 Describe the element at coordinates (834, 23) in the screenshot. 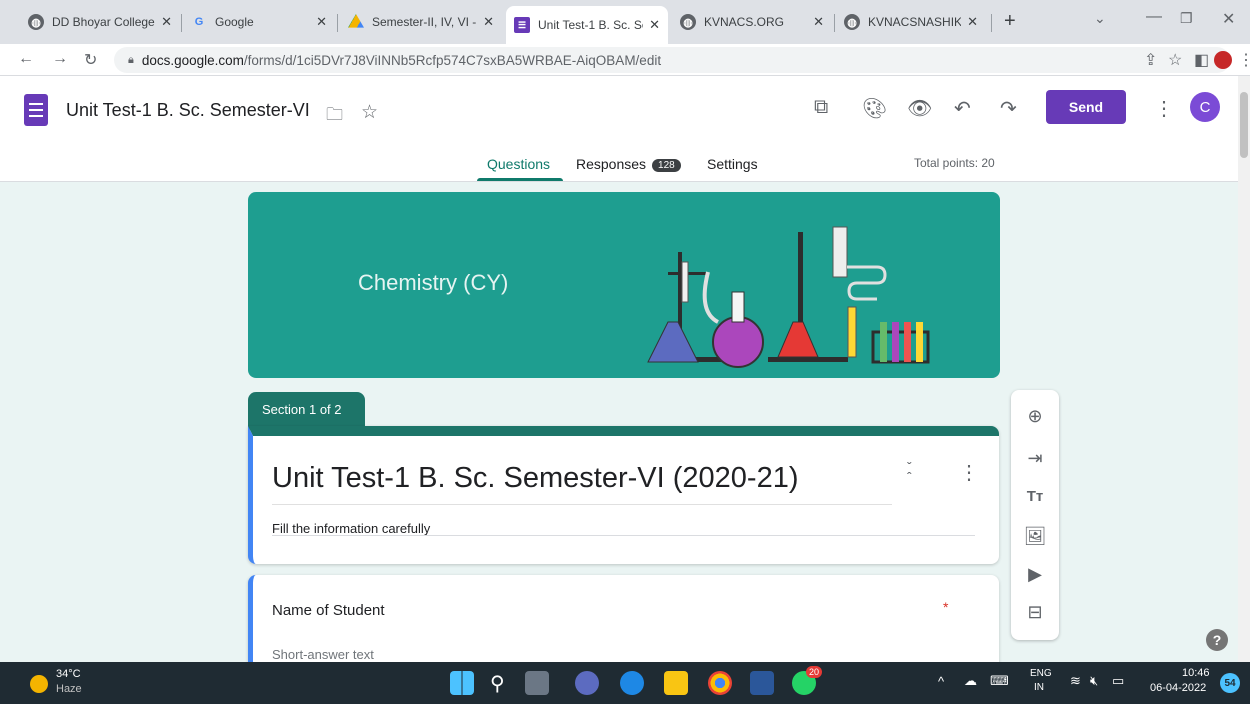

I see `tab-separator` at that location.